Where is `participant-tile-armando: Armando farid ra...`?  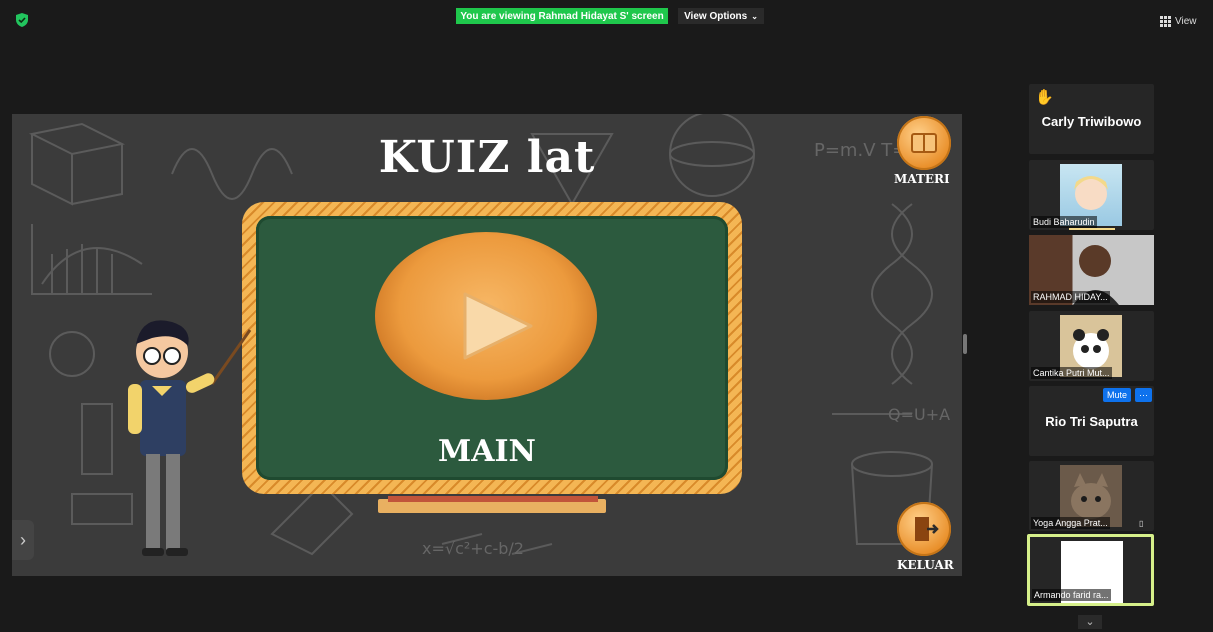 participant-tile-armando: Armando farid ra... is located at coordinates (1090, 570).